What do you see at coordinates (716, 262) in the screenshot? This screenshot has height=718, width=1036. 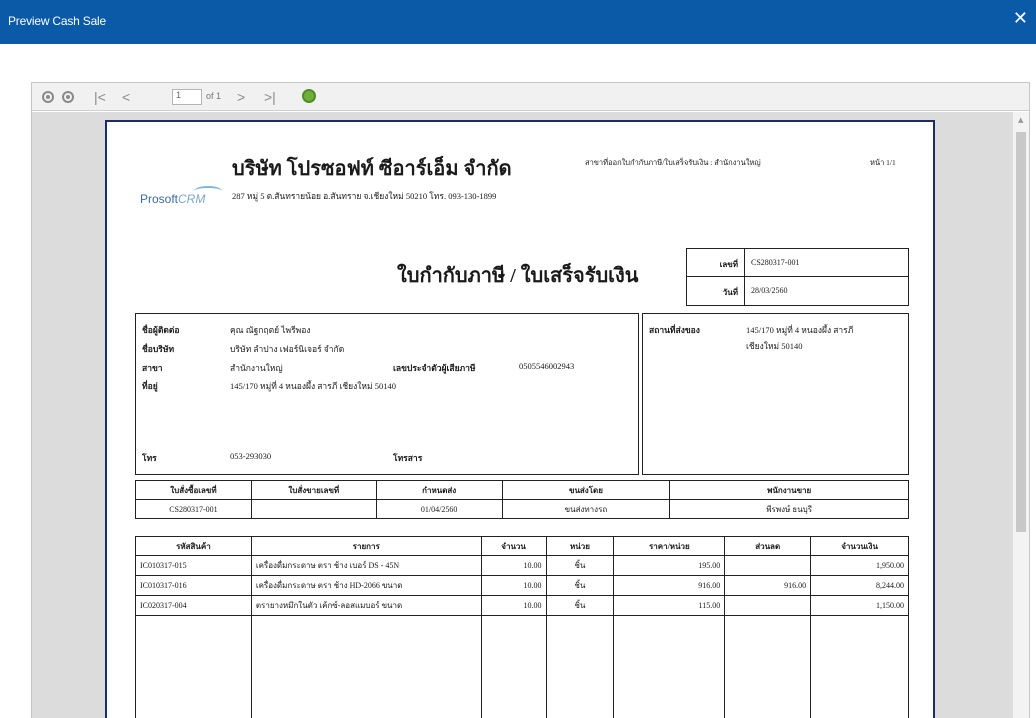 I see `doc-number-label: เลขที่` at bounding box center [716, 262].